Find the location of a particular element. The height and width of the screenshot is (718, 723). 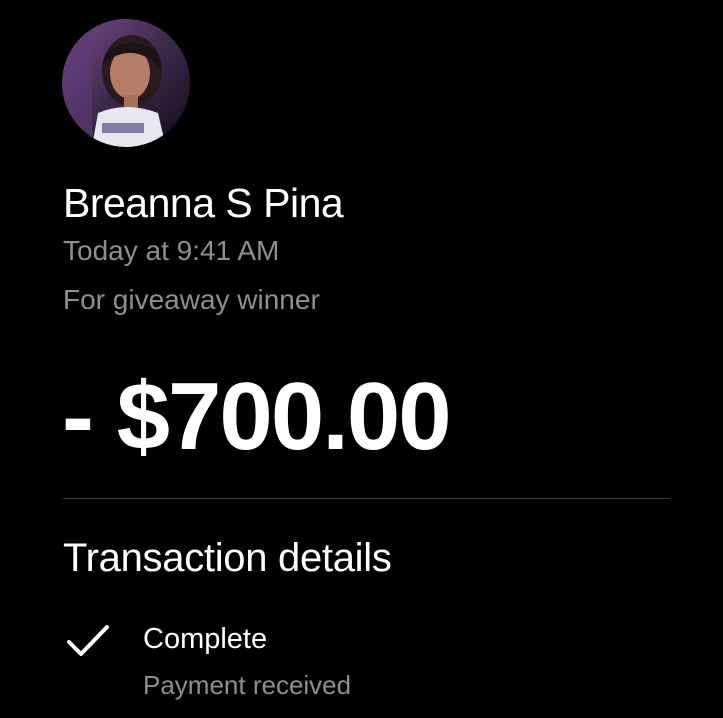

profile-photo-icon is located at coordinates (126, 83).